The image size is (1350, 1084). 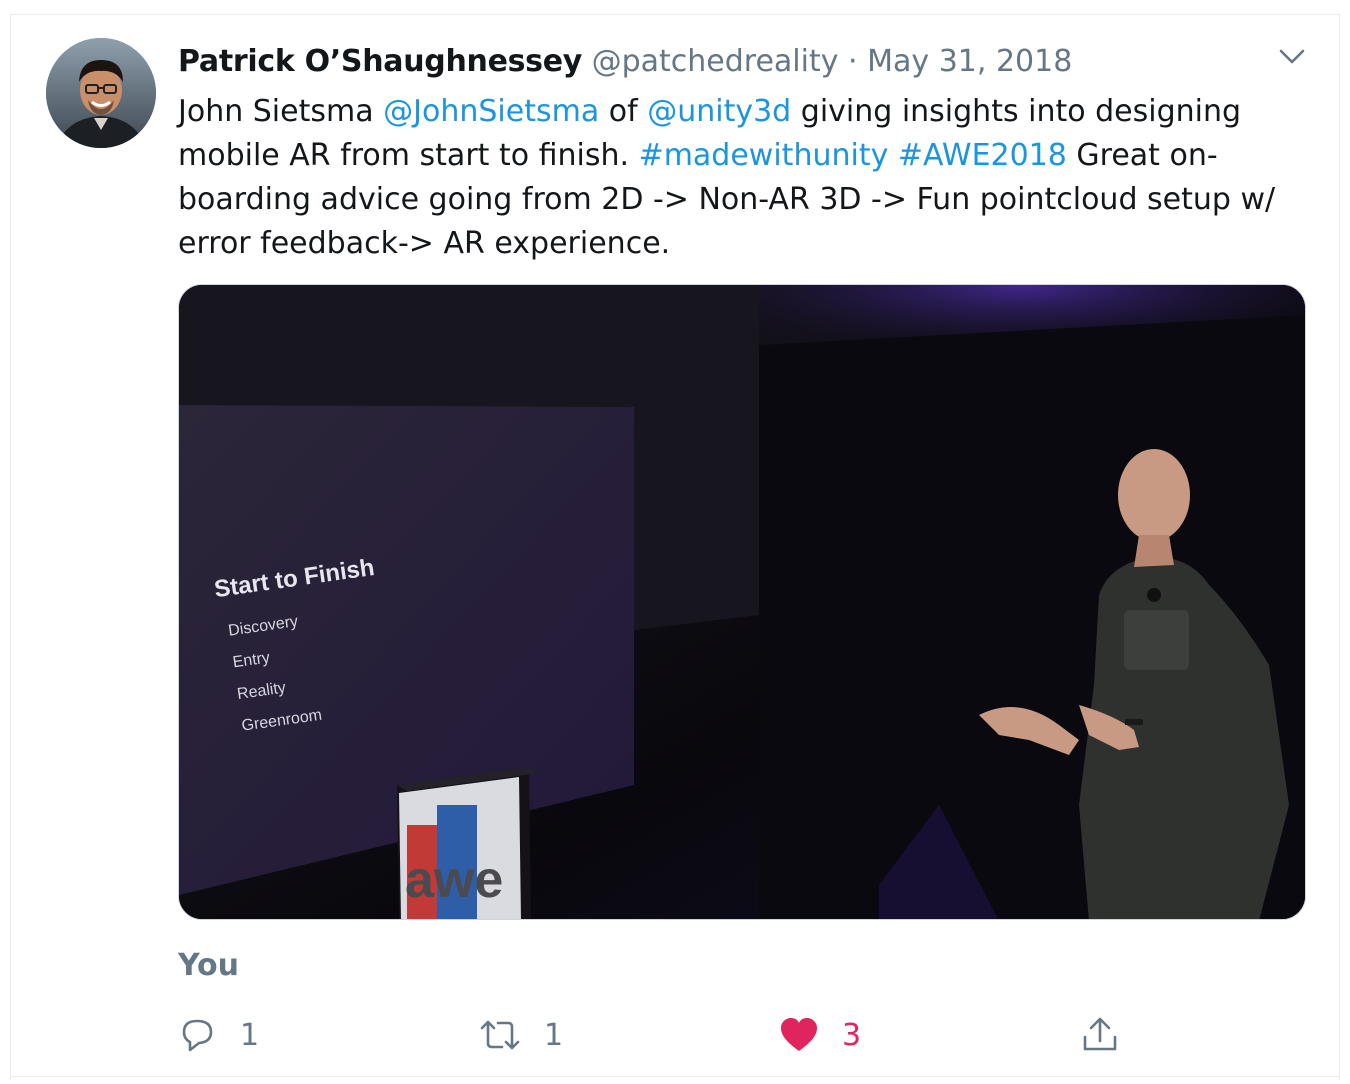 What do you see at coordinates (1292, 57) in the screenshot?
I see `chevron-down-icon` at bounding box center [1292, 57].